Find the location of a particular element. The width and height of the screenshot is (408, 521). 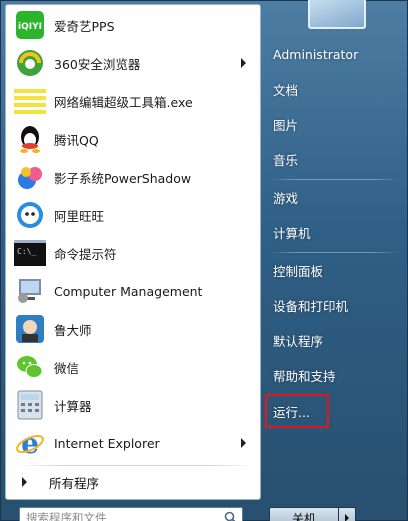

iqiyi-icon: iQIYI is located at coordinates (30, 25).